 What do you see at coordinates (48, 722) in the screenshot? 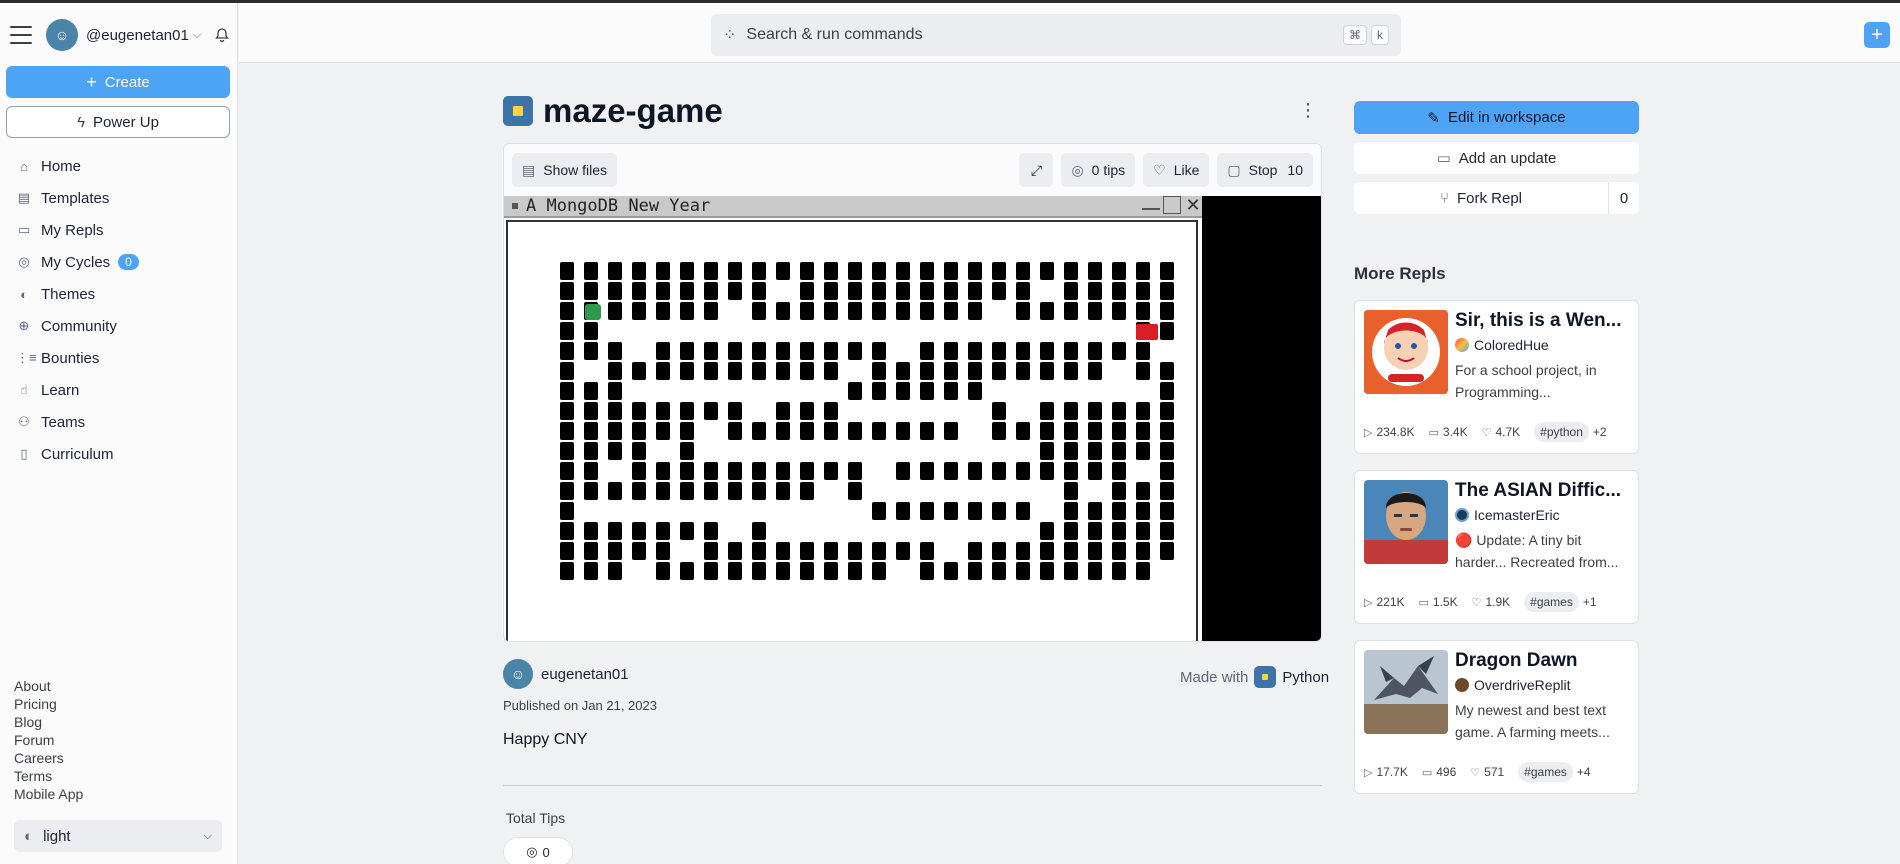
I see `footer-link-blog: Blog` at bounding box center [48, 722].